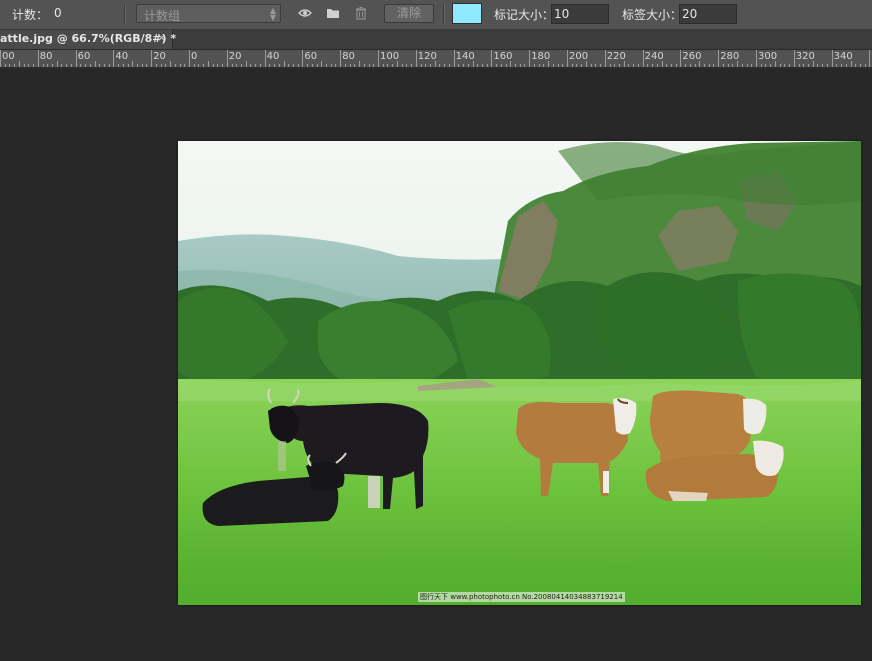 The height and width of the screenshot is (661, 872). Describe the element at coordinates (161, 37) in the screenshot. I see `close-icon: ×` at that location.